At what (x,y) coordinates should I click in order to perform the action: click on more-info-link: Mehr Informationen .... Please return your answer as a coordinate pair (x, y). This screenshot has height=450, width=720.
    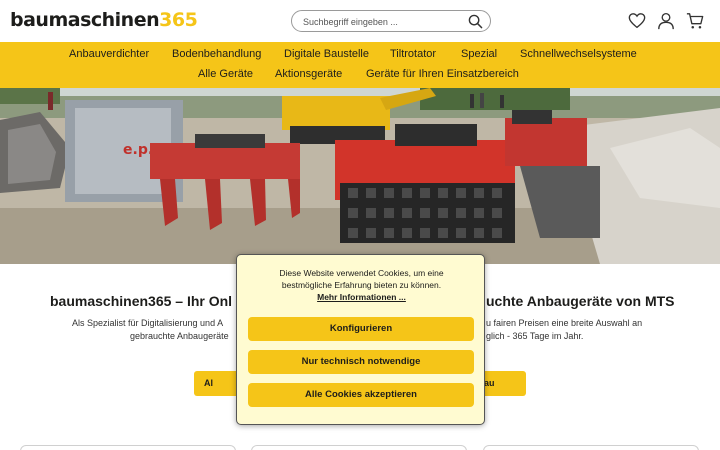
    Looking at the image, I should click on (361, 297).